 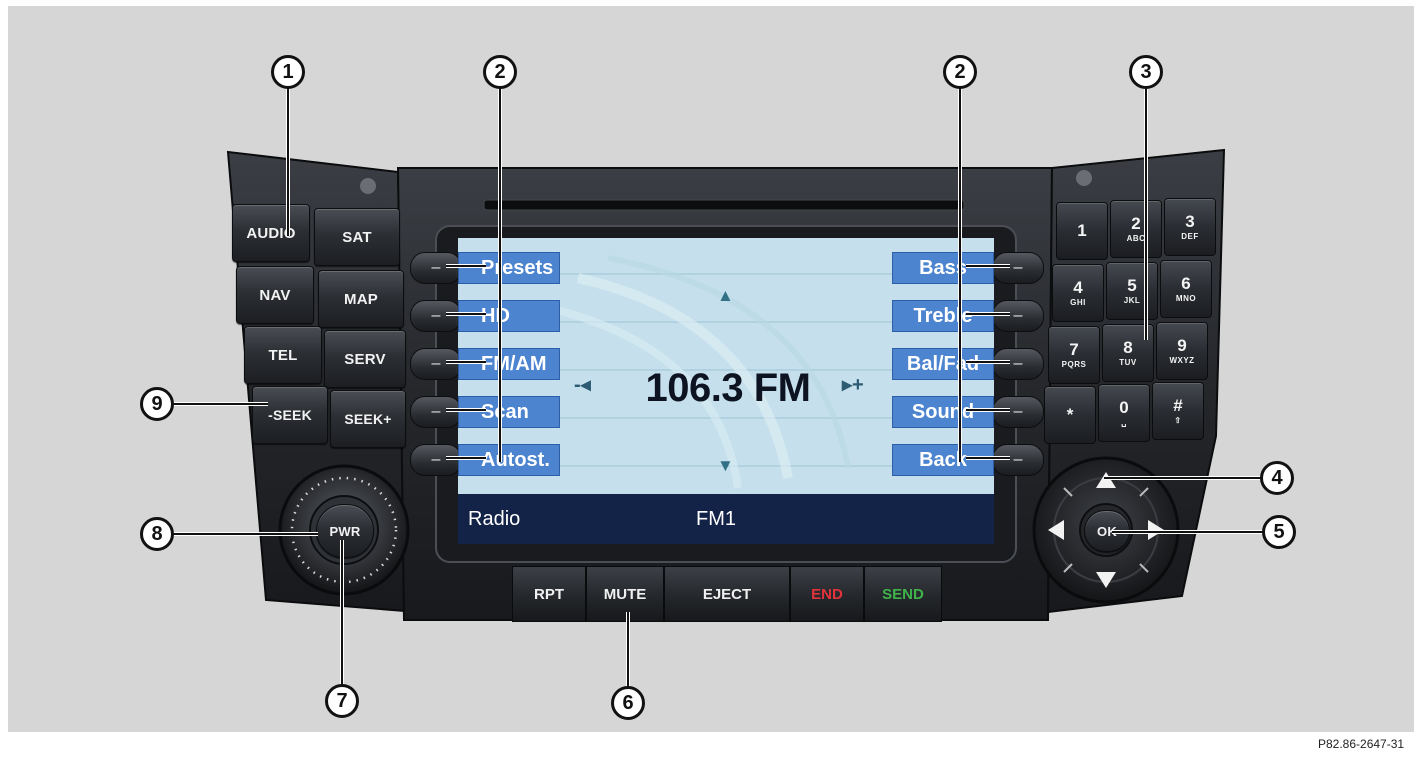 What do you see at coordinates (1057, 530) in the screenshot?
I see `nav-left-arrow` at bounding box center [1057, 530].